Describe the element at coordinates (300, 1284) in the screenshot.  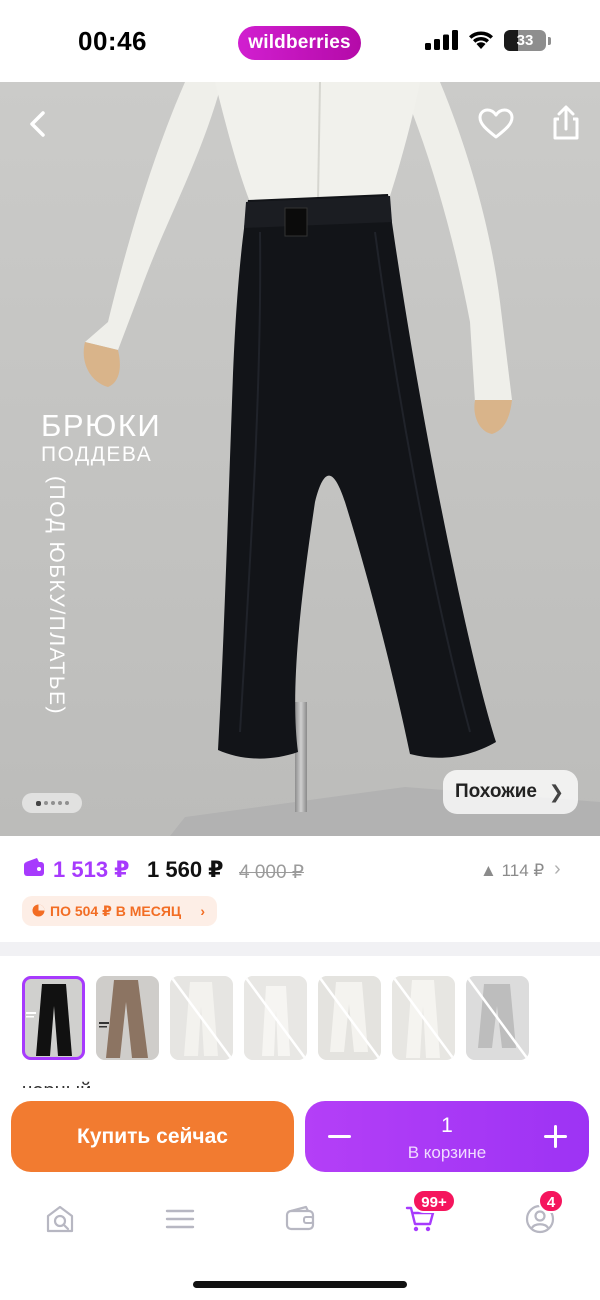
I see `home-indicator` at that location.